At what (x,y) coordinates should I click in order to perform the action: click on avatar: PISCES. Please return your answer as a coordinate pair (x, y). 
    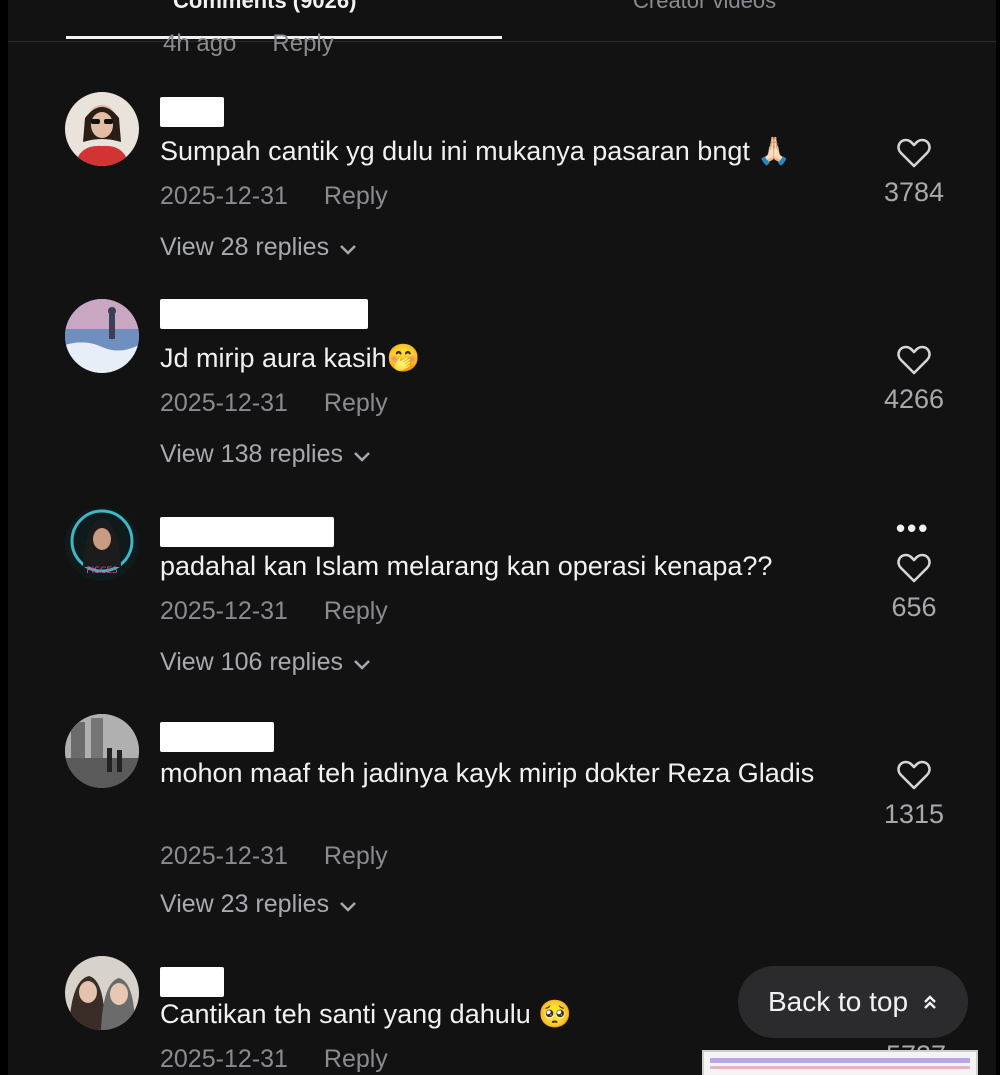
    Looking at the image, I should click on (102, 544).